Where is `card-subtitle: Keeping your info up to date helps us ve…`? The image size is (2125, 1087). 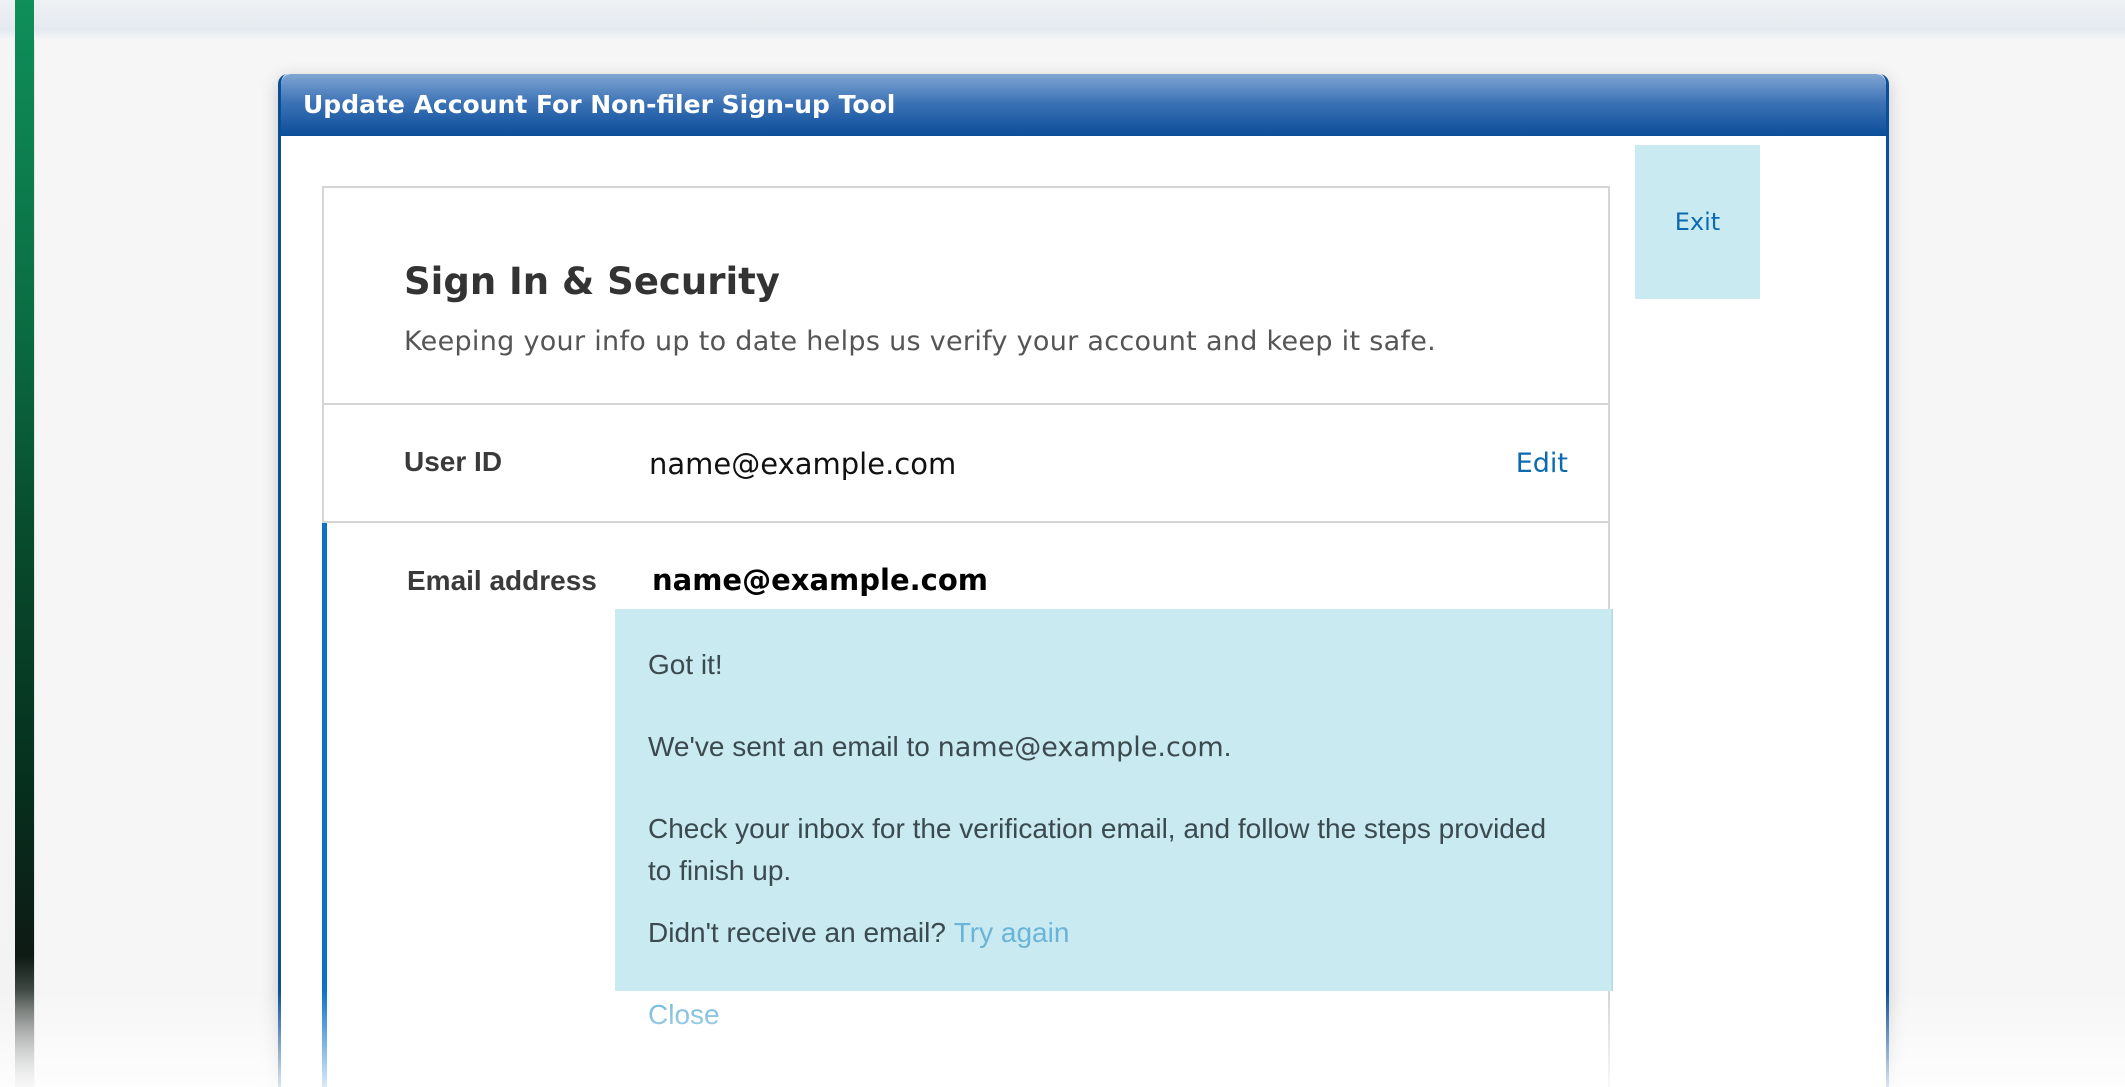 card-subtitle: Keeping your info up to date helps us ve… is located at coordinates (920, 341).